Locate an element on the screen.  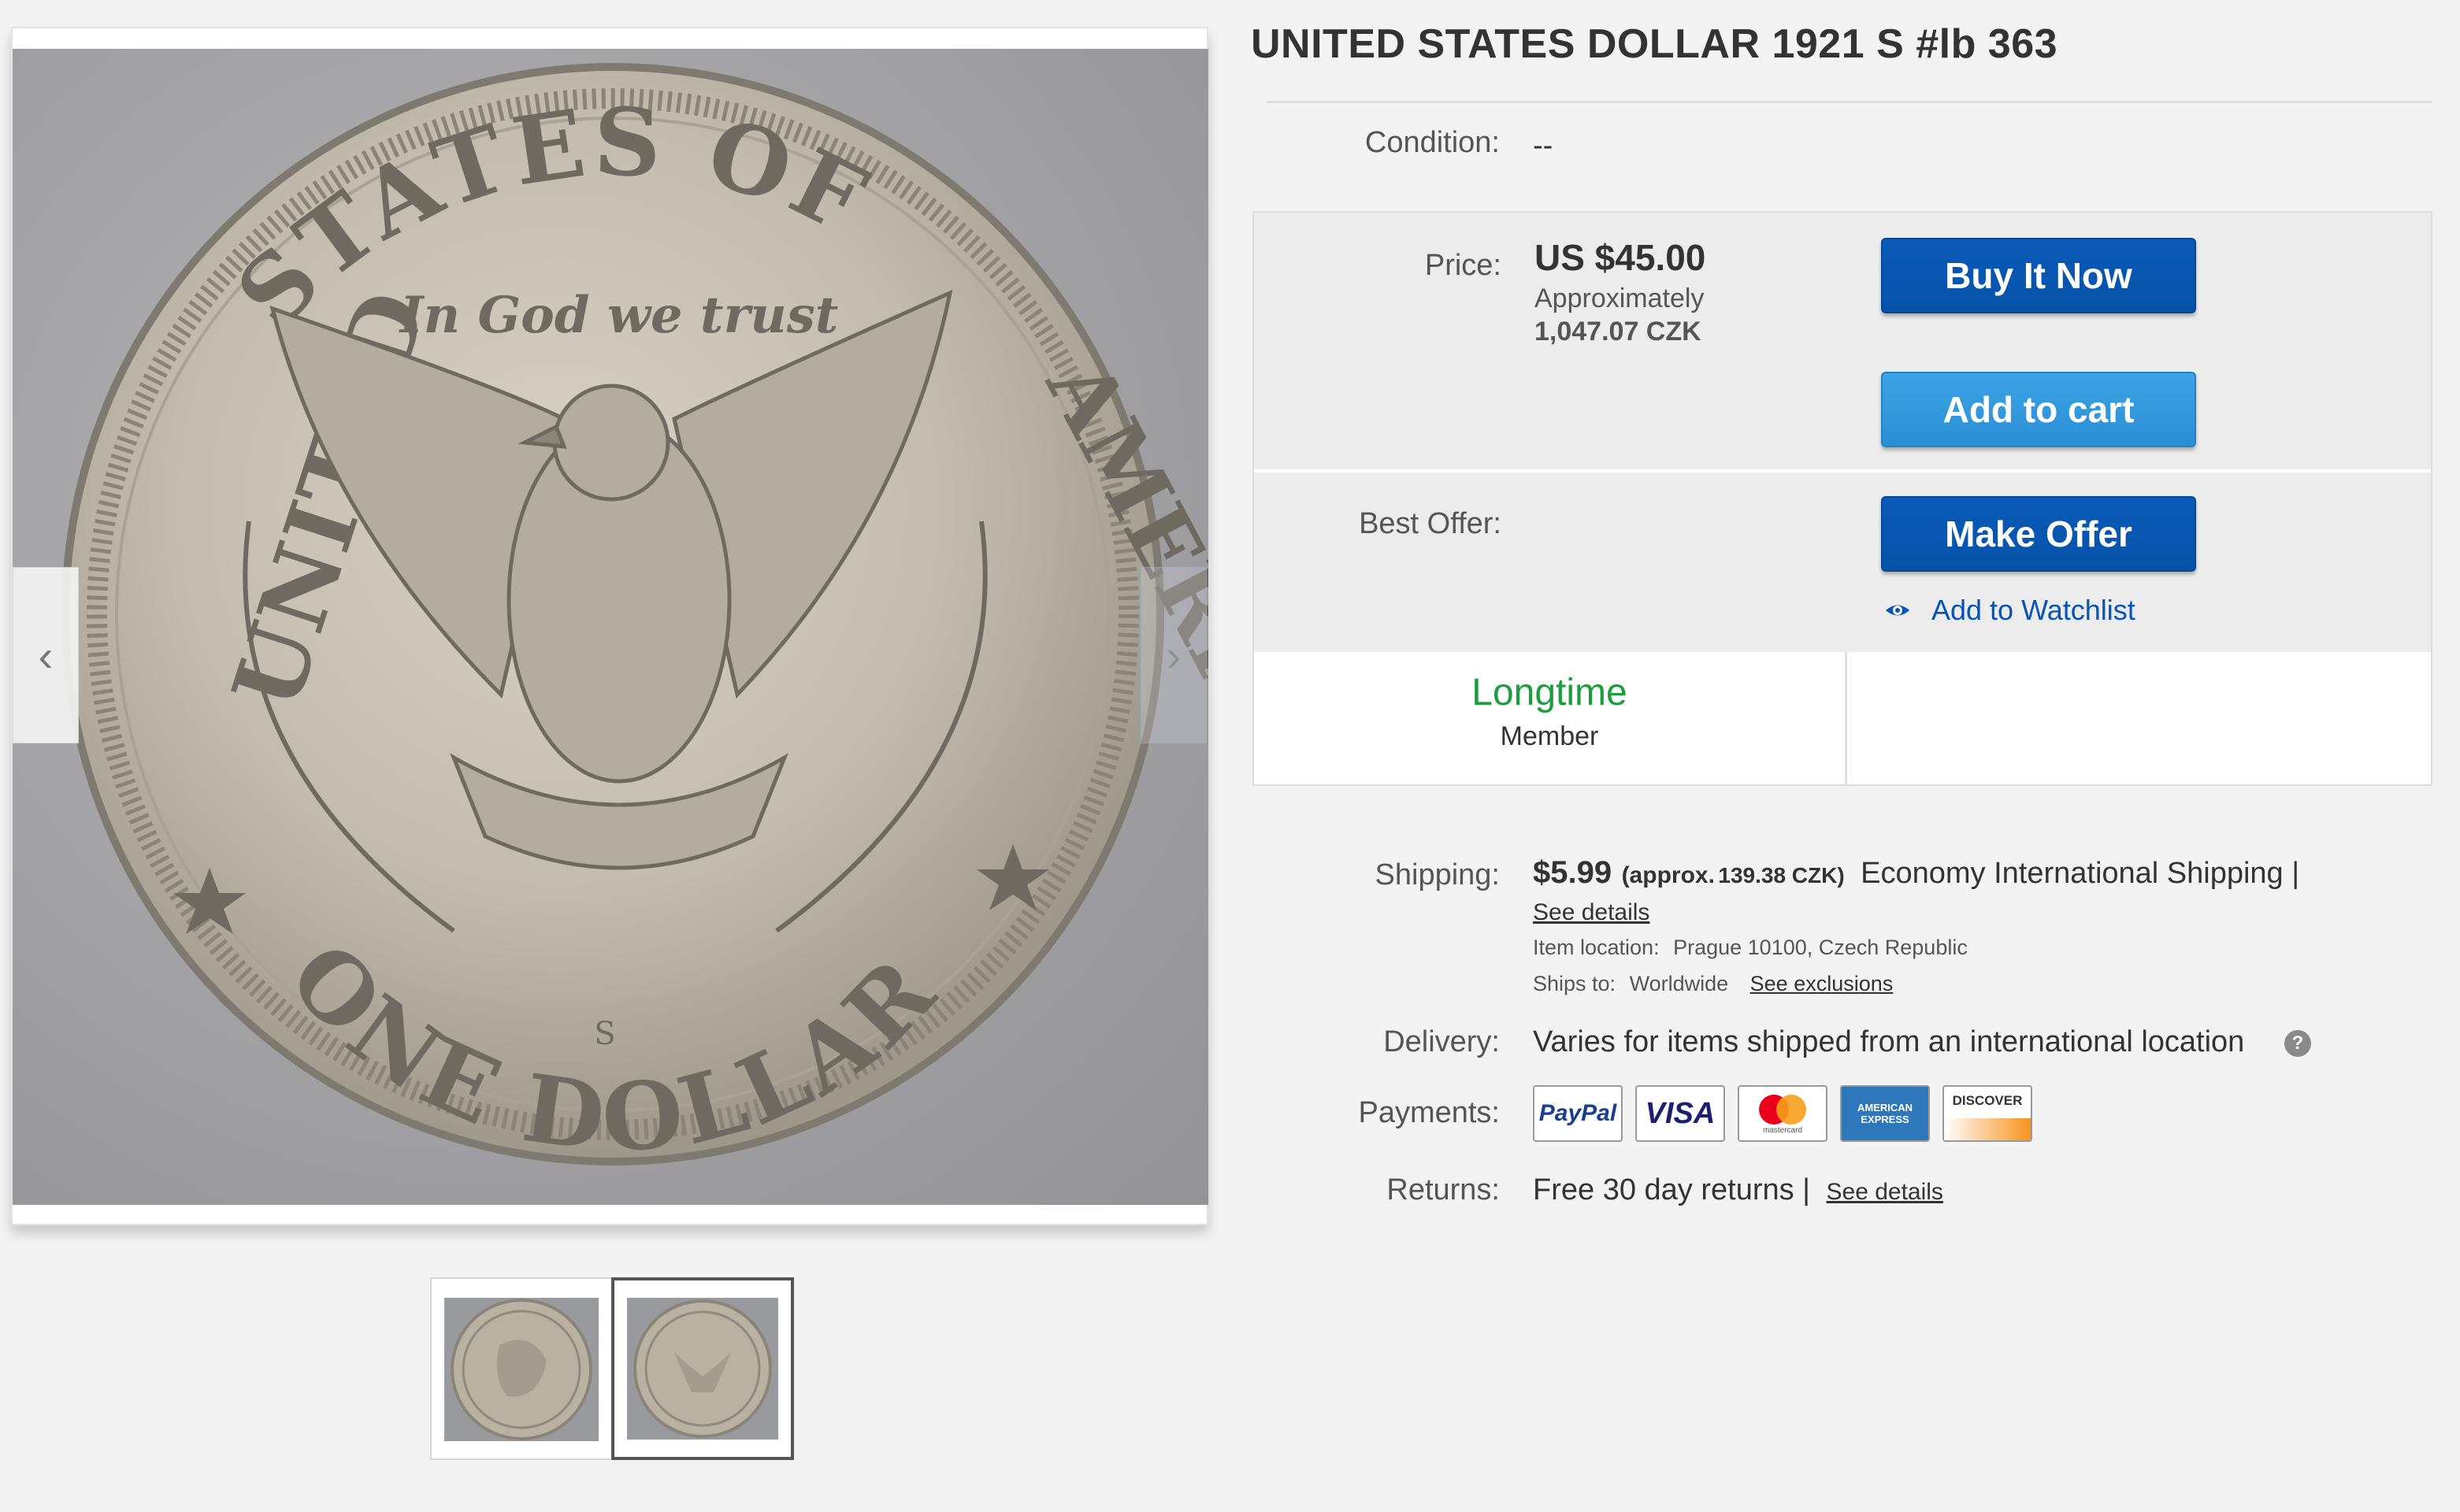
amex-logo: AMERICAN EXPRESS is located at coordinates (1885, 1113).